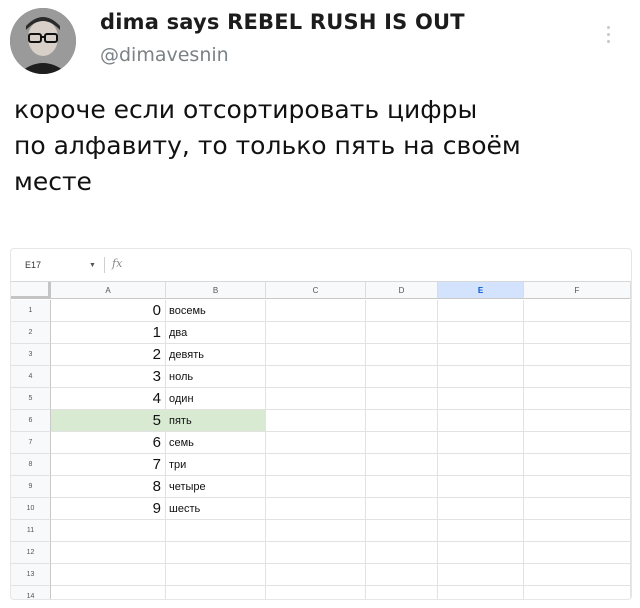 Image resolution: width=640 pixels, height=608 pixels. What do you see at coordinates (31, 443) in the screenshot?
I see `row-header: 7` at bounding box center [31, 443].